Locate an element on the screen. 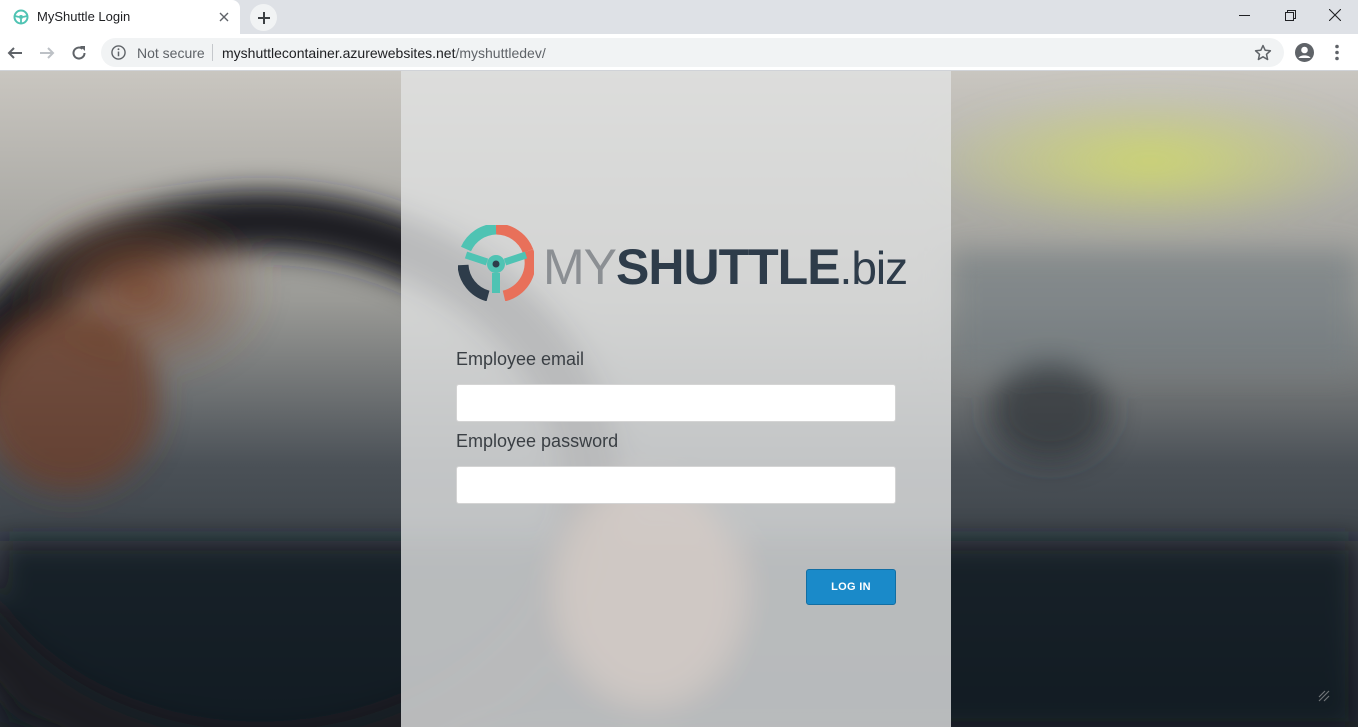 The image size is (1358, 727). minimize-button is located at coordinates (1244, 15).